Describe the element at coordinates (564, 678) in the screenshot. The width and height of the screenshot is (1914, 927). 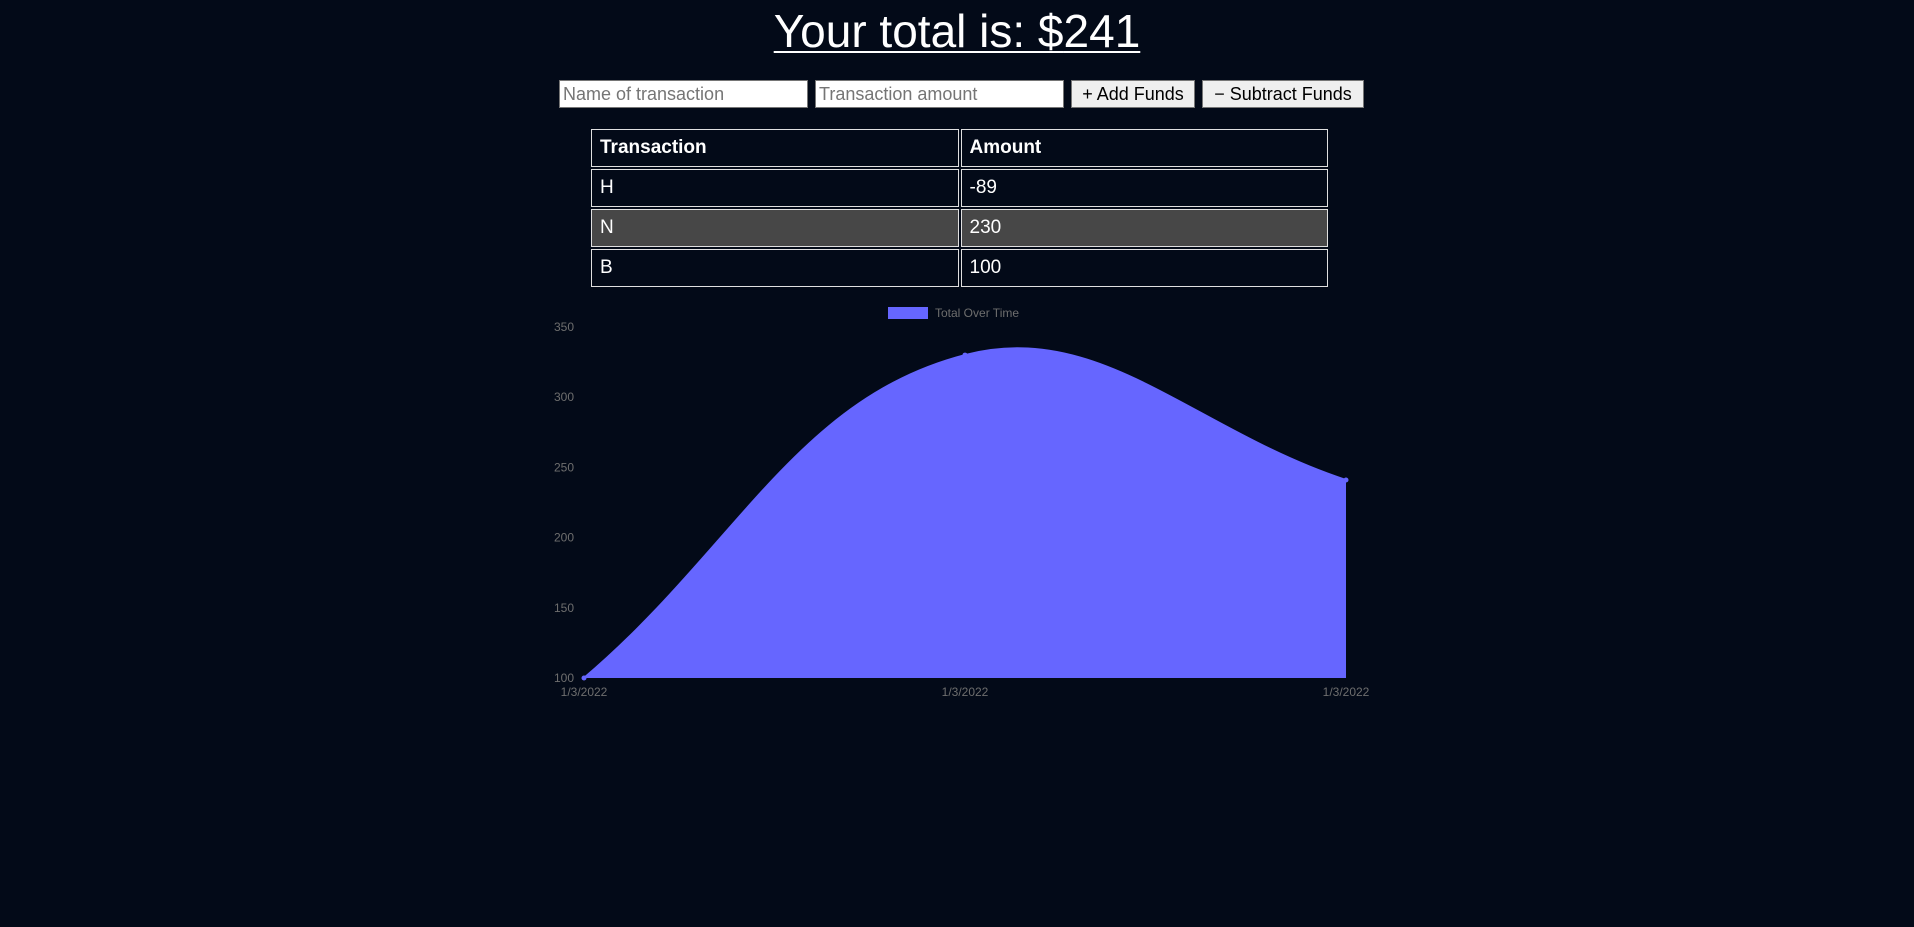
I see `y-tick-label: 100` at that location.